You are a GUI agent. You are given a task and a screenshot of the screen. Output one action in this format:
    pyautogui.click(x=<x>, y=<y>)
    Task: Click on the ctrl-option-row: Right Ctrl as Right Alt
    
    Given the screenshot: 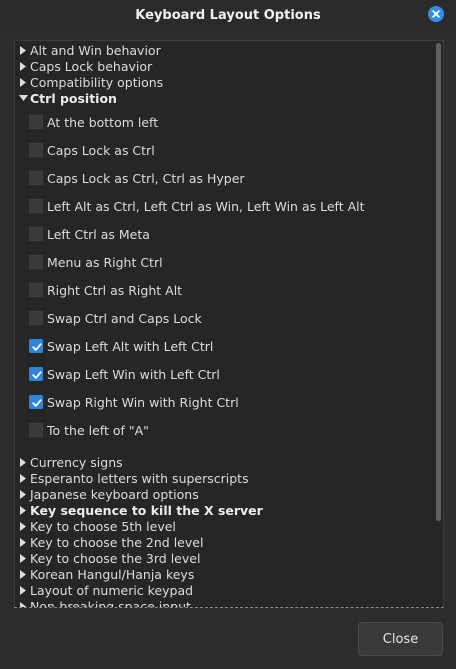 What is the action you would take?
    pyautogui.click(x=105, y=290)
    